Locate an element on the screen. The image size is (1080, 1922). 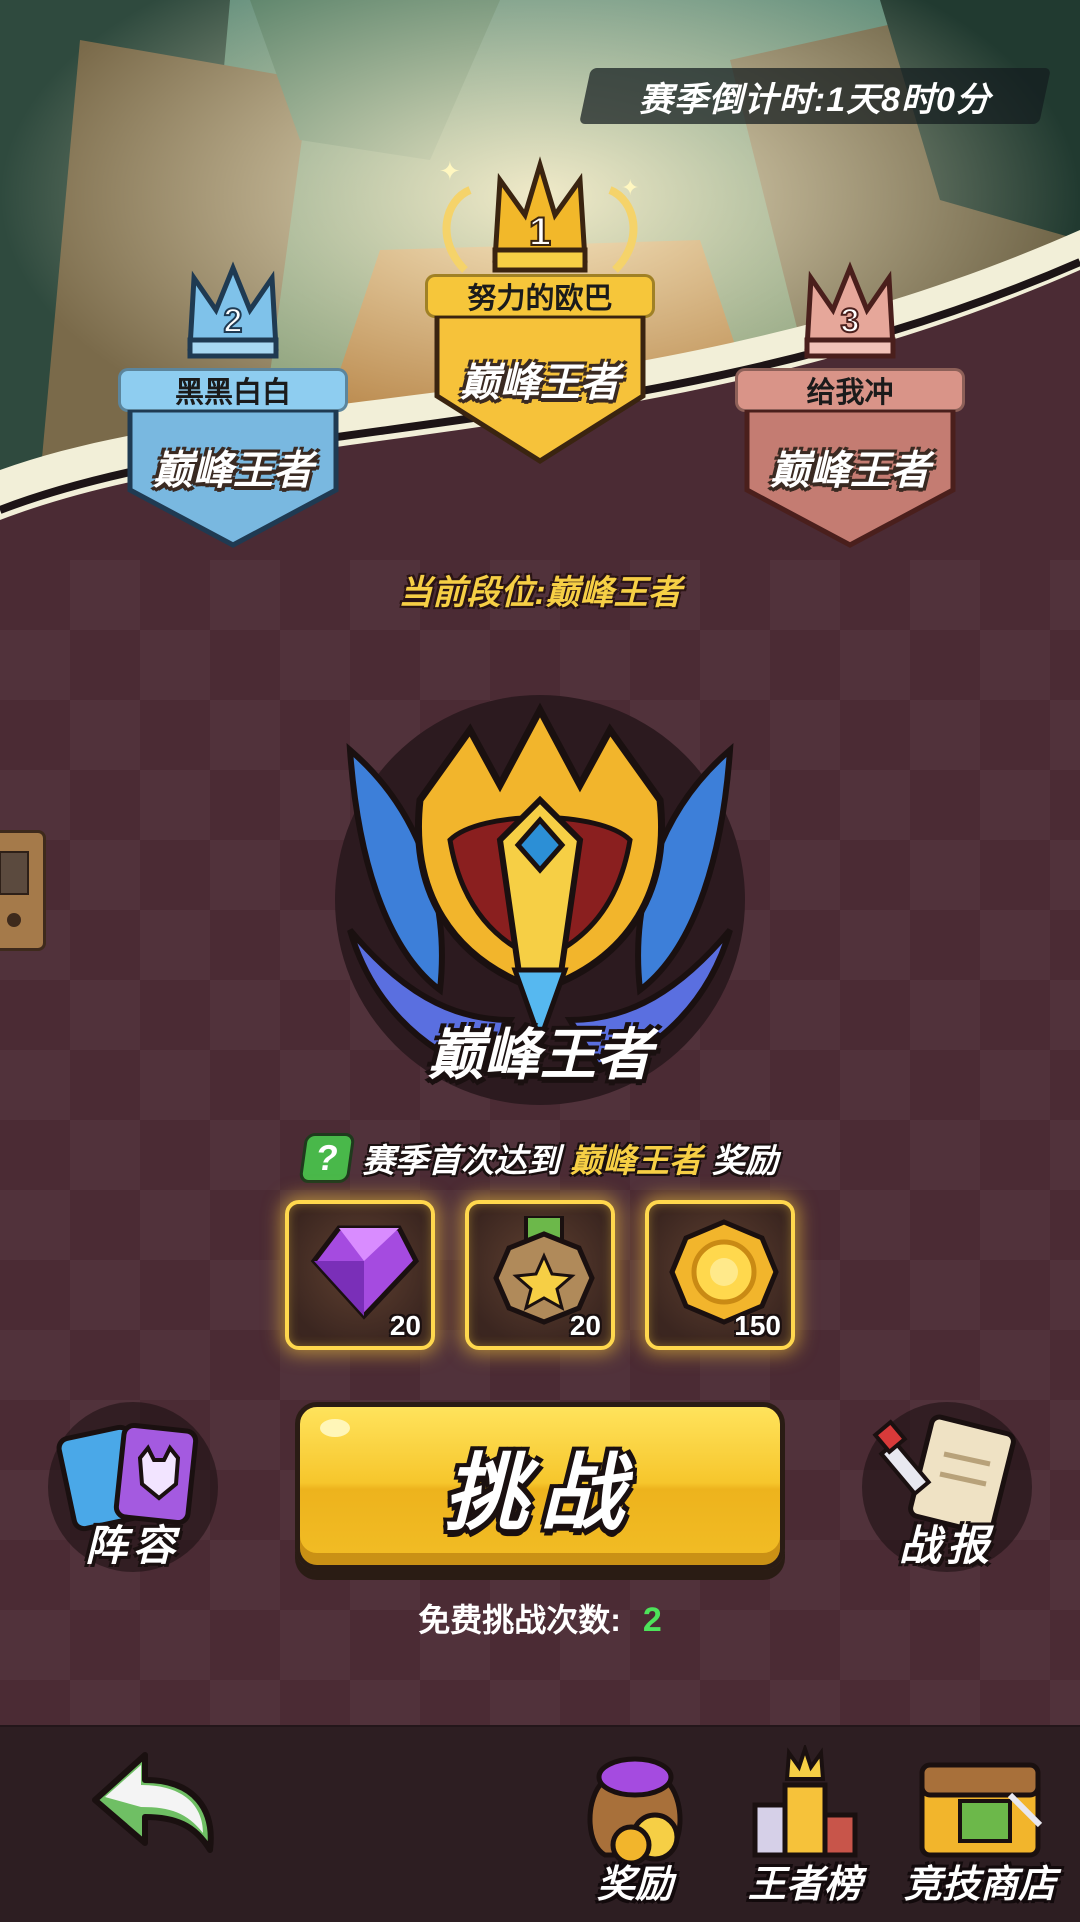
arena-shop-icon is located at coordinates (981, 1810).